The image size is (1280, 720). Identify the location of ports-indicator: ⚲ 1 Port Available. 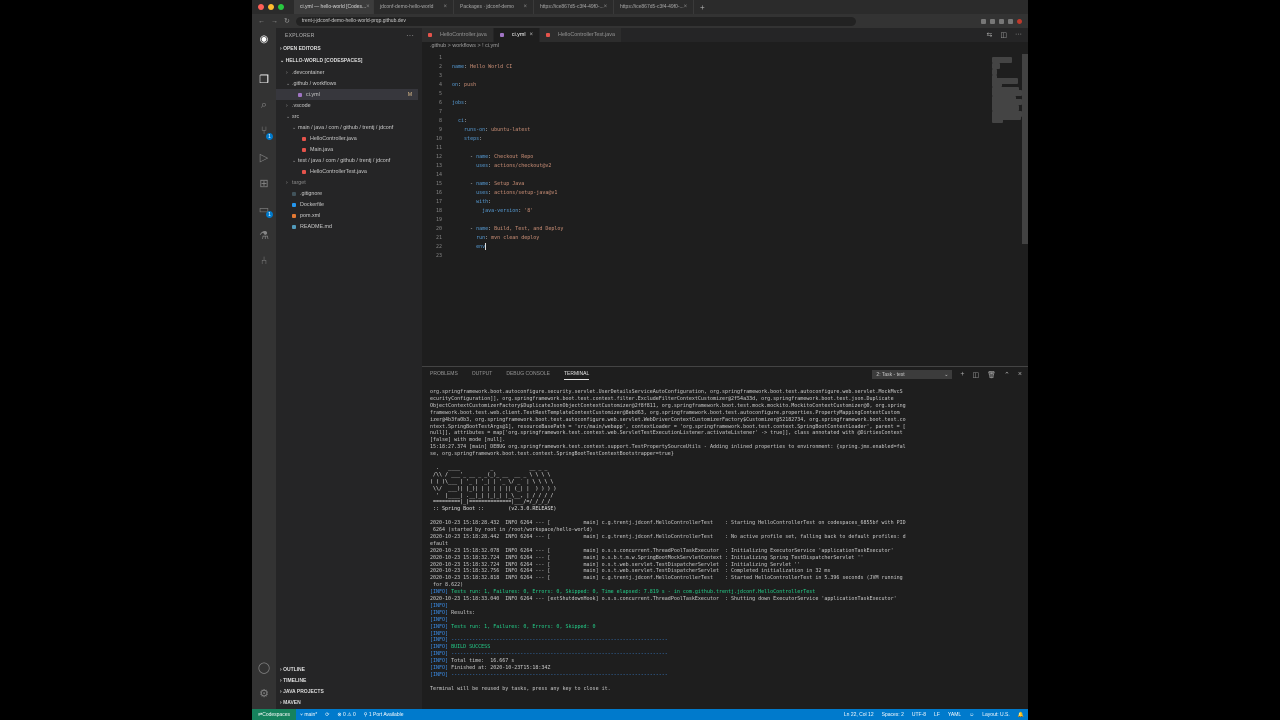
(384, 715).